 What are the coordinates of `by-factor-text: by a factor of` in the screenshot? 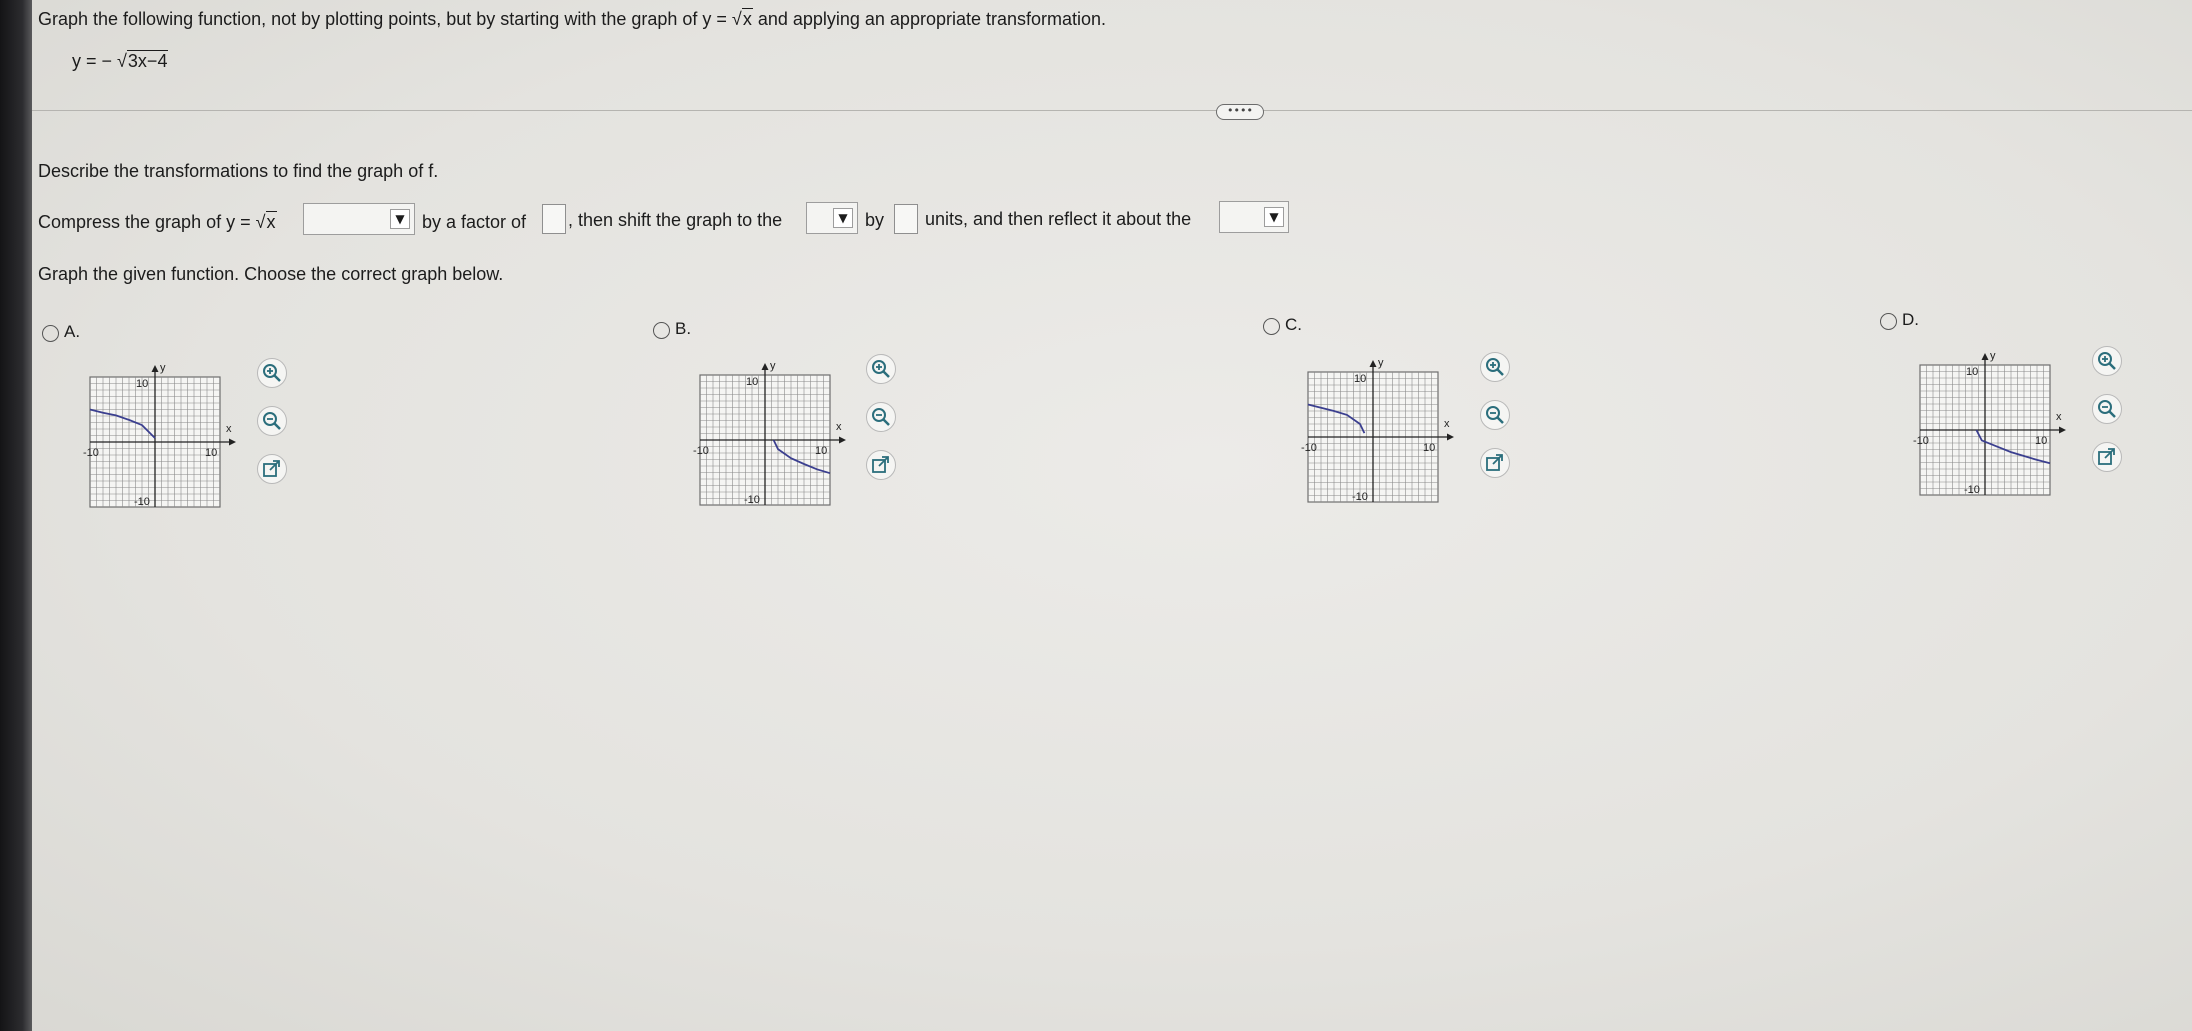 It's located at (474, 222).